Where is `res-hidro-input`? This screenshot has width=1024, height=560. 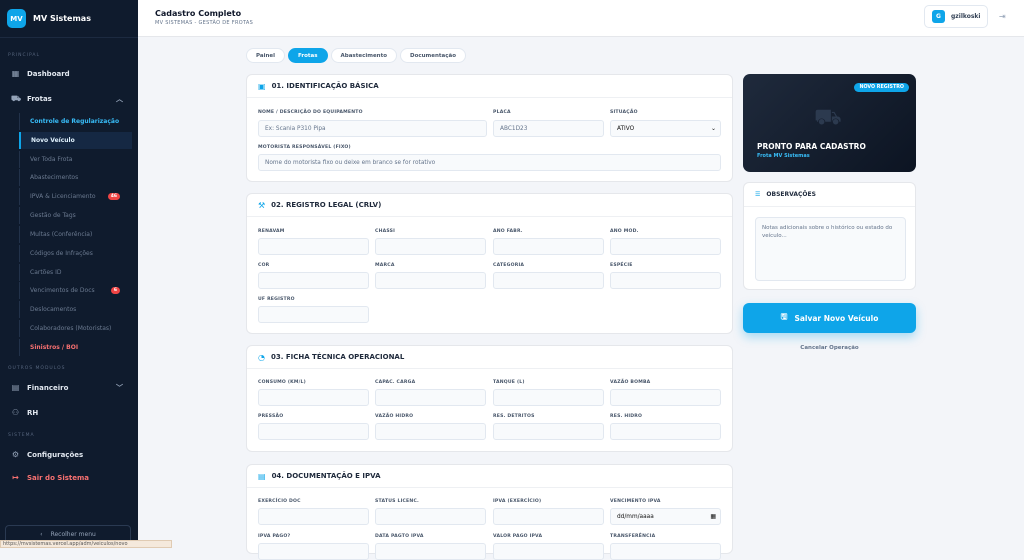 res-hidro-input is located at coordinates (665, 431).